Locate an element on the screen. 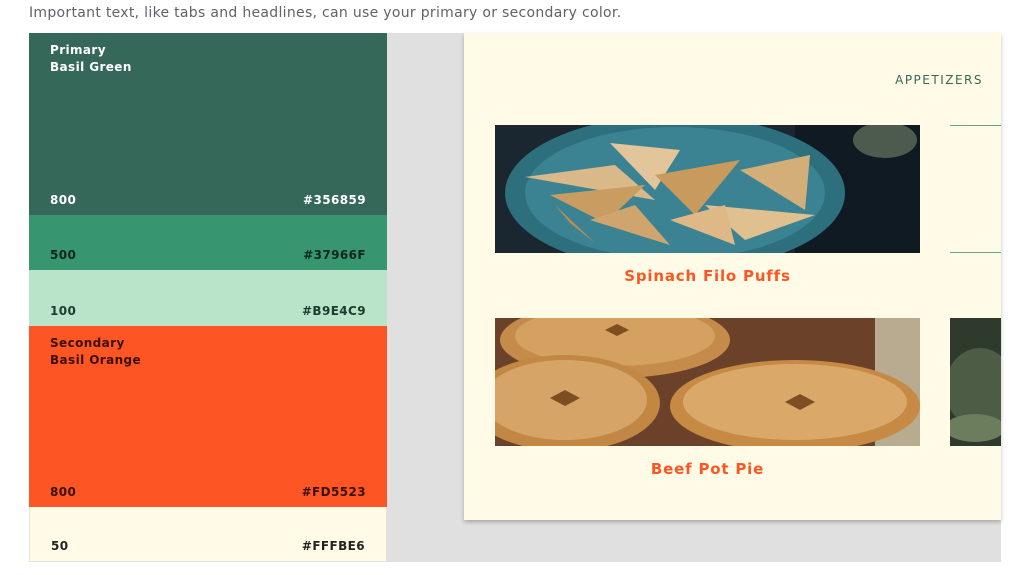 This screenshot has height=575, width=1024. filo-puffs-image is located at coordinates (707, 189).